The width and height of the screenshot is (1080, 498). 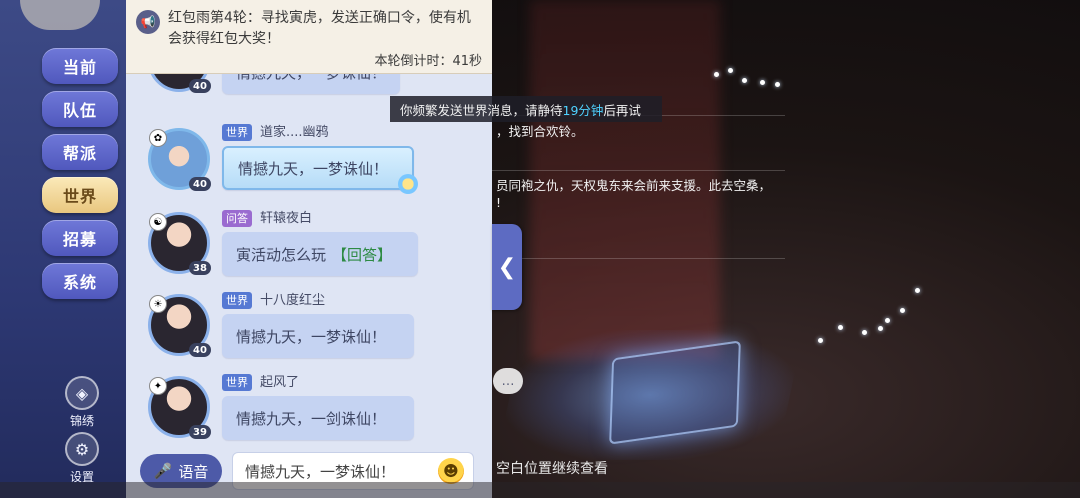 What do you see at coordinates (81, 421) in the screenshot?
I see `brocade-label: 锦绣` at bounding box center [81, 421].